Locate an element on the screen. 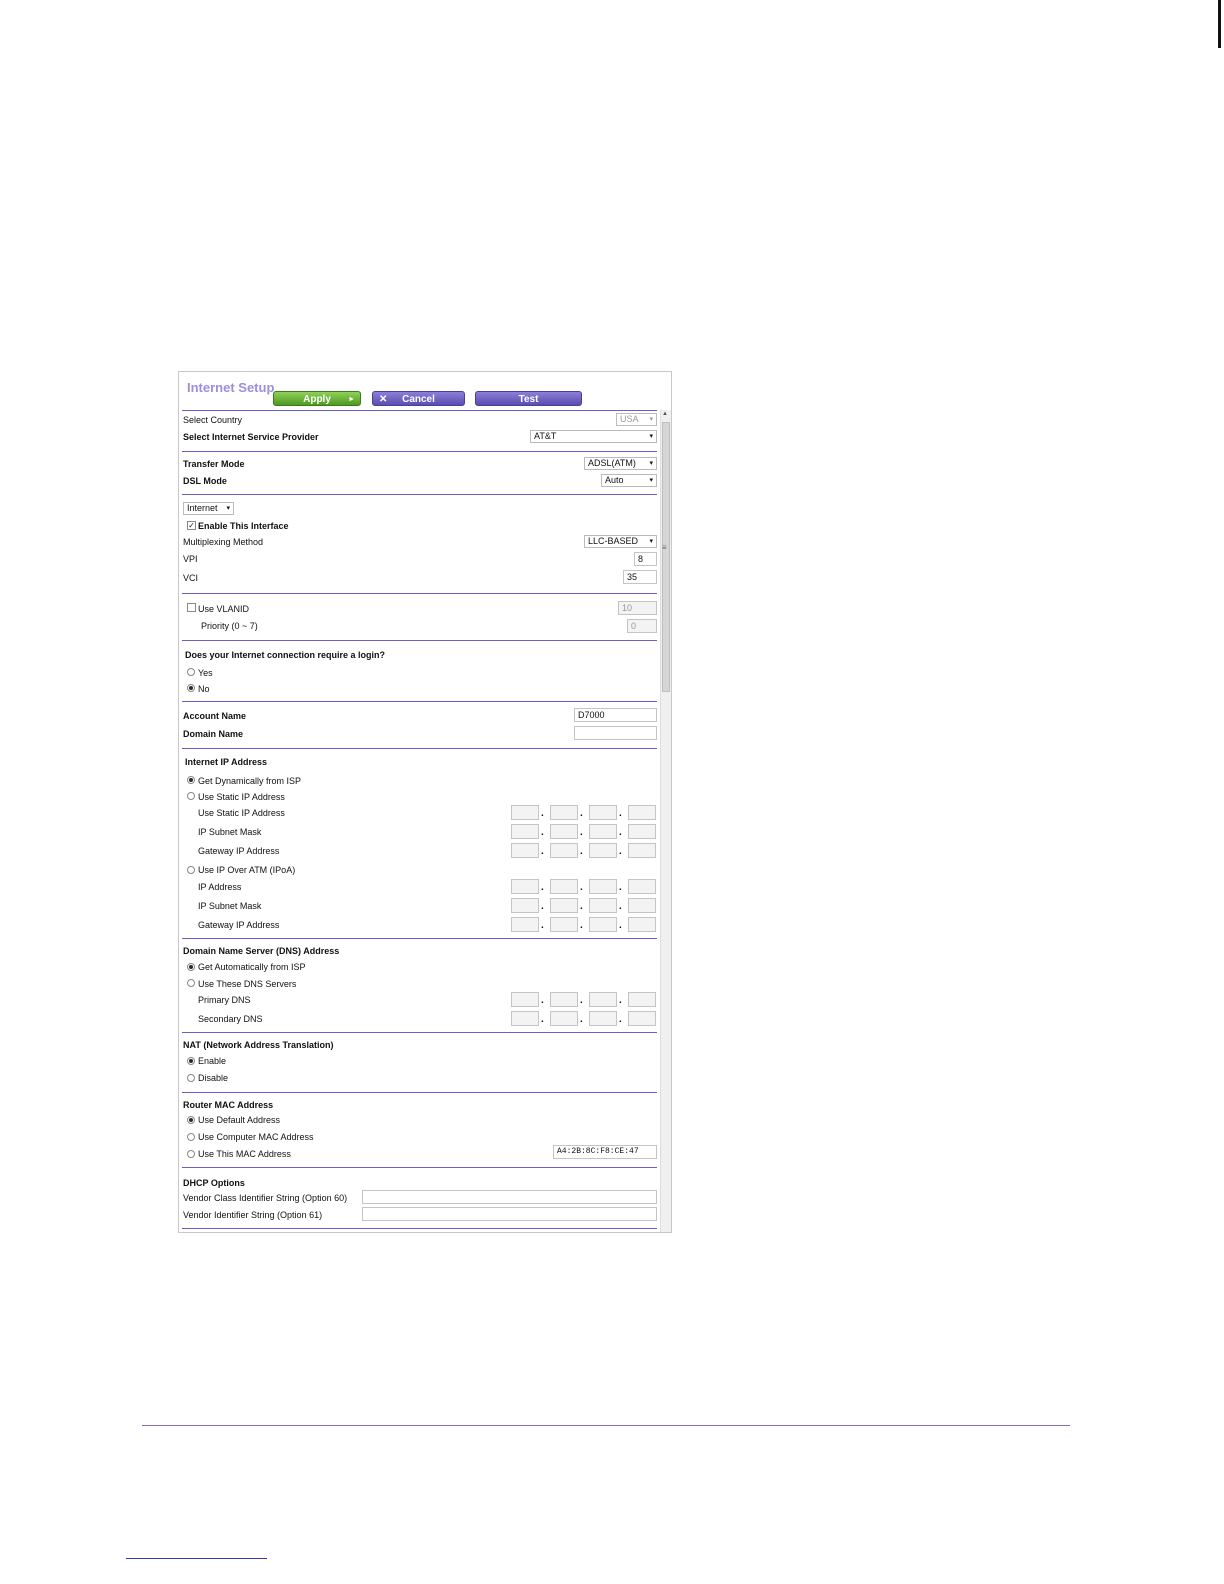  use-vlanid-checkbox is located at coordinates (191, 607).